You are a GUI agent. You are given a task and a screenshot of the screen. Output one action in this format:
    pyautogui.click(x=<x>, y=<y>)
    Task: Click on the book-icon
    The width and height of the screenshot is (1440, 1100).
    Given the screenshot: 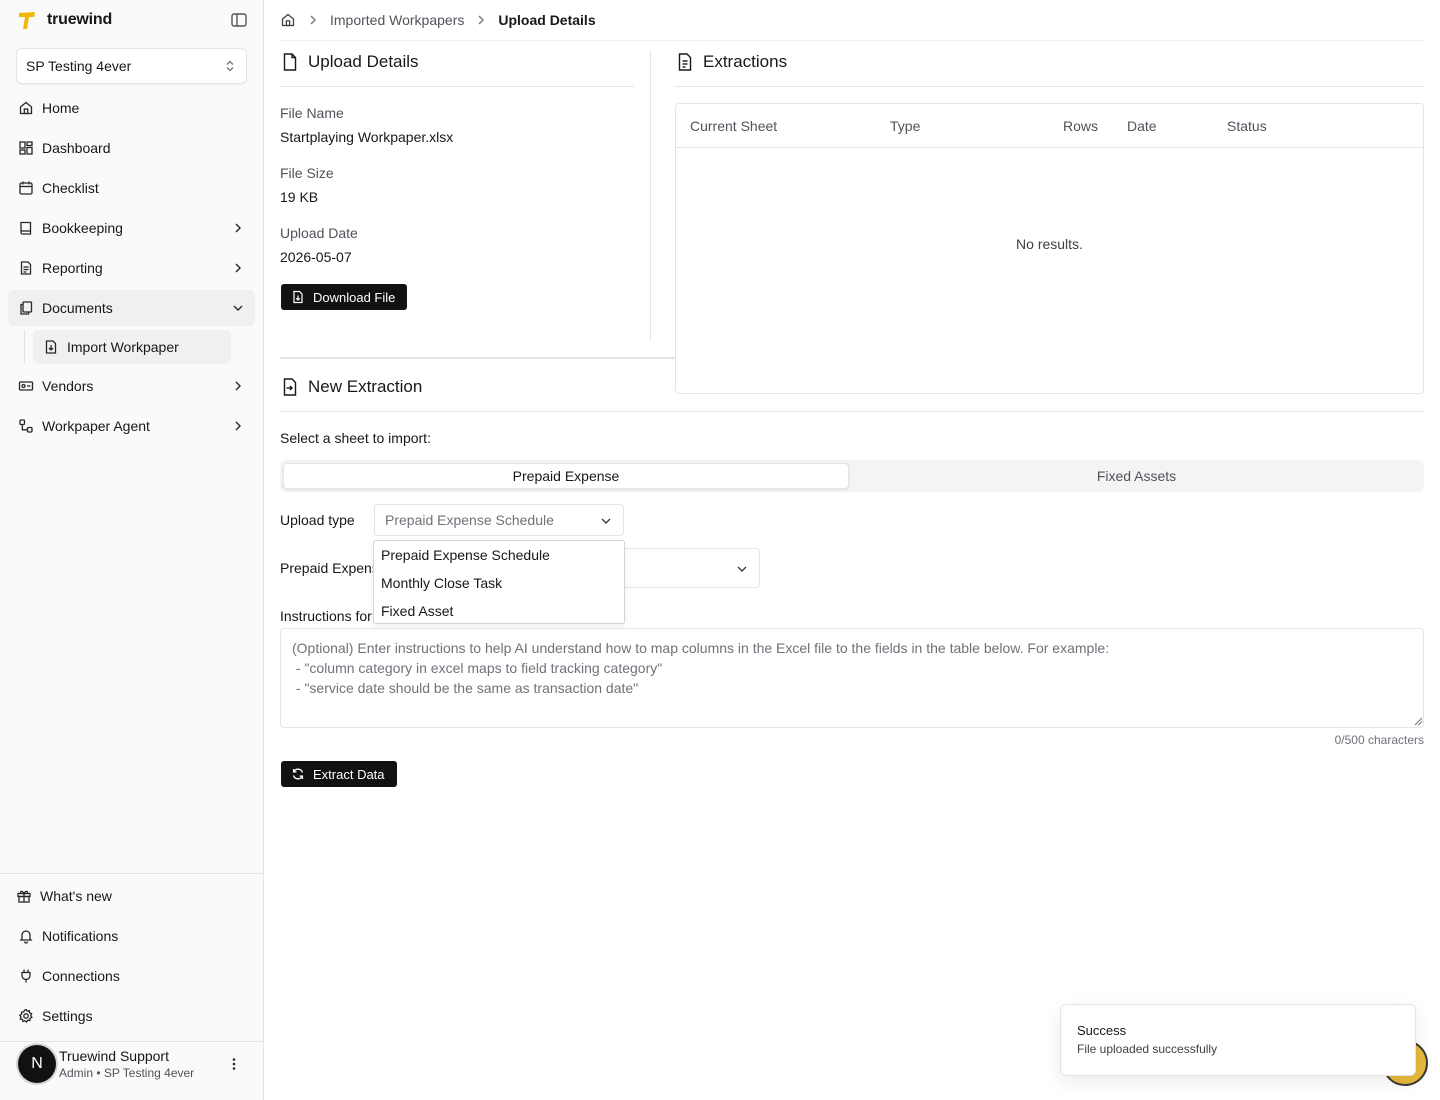 What is the action you would take?
    pyautogui.click(x=26, y=228)
    